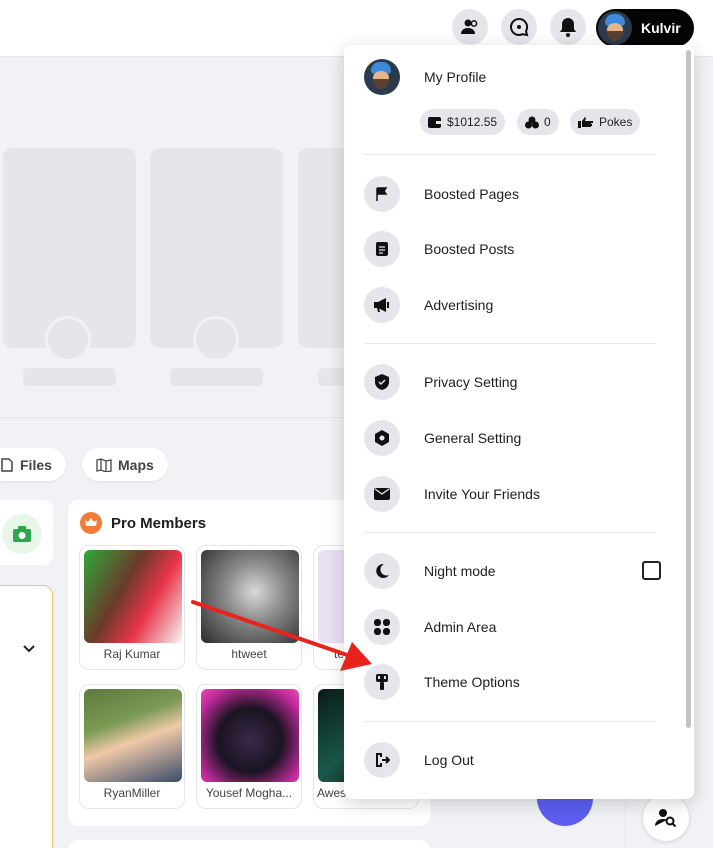 The image size is (713, 848). I want to click on my-profile-link: My Profile, so click(425, 77).